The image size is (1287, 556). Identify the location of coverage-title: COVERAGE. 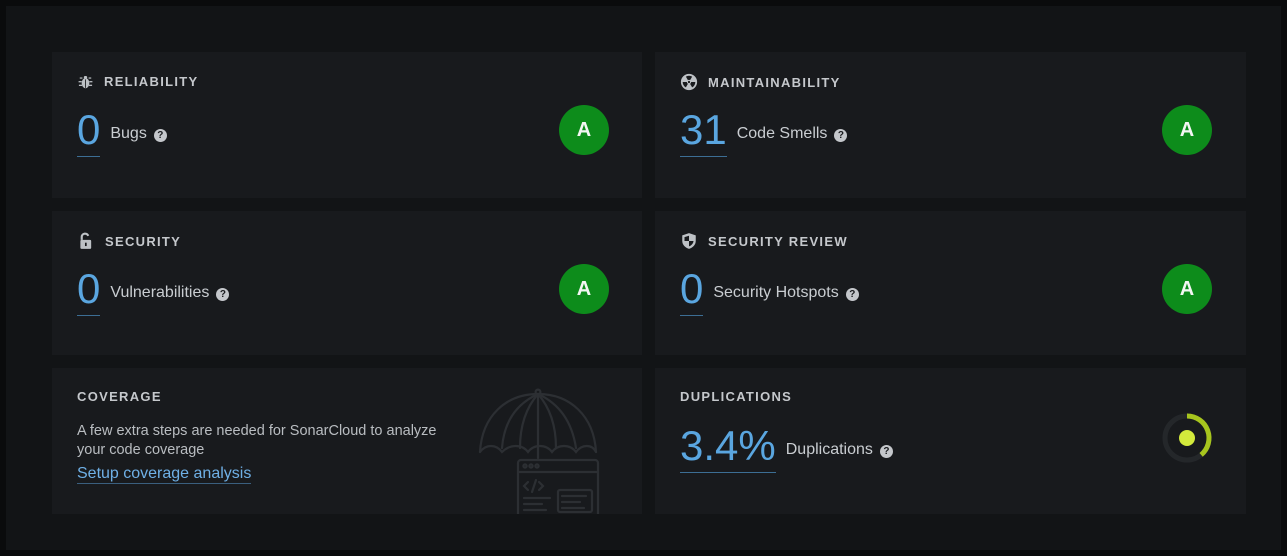
(119, 396).